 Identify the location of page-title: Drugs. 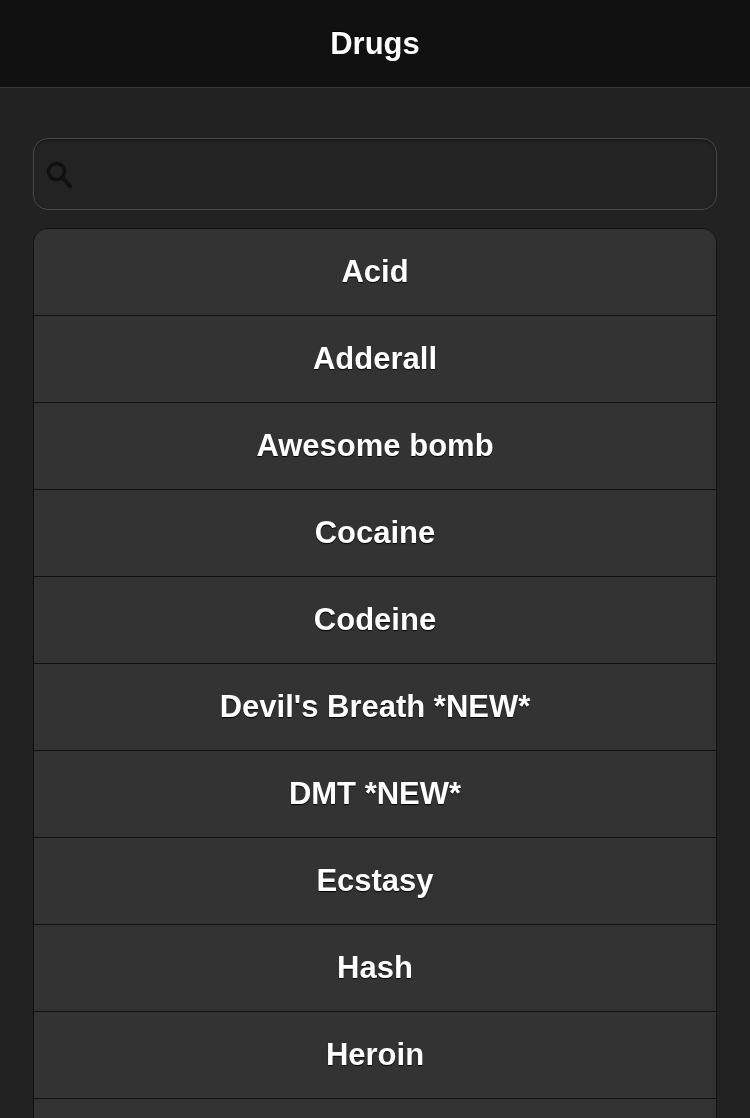
(375, 43).